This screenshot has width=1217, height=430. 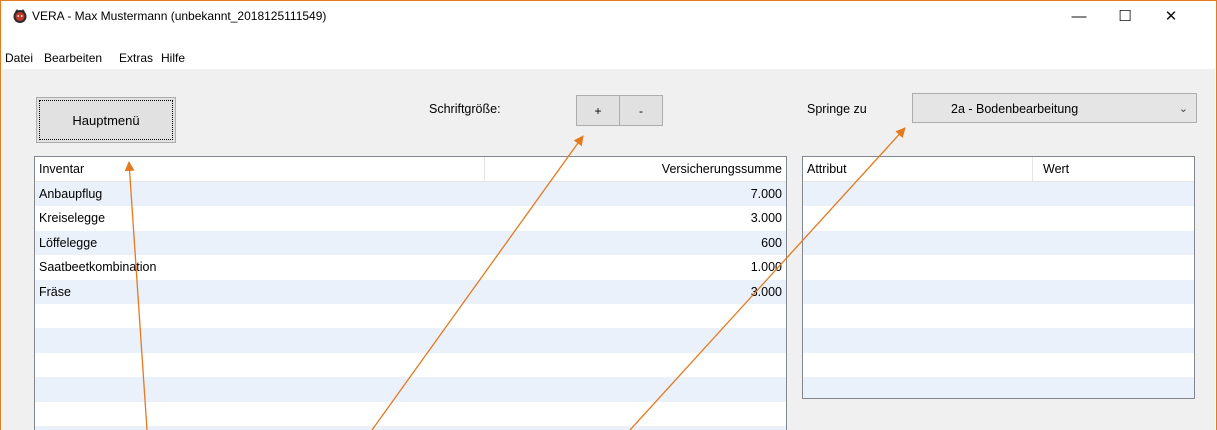 What do you see at coordinates (641, 110) in the screenshot?
I see `font-decrease-button: -` at bounding box center [641, 110].